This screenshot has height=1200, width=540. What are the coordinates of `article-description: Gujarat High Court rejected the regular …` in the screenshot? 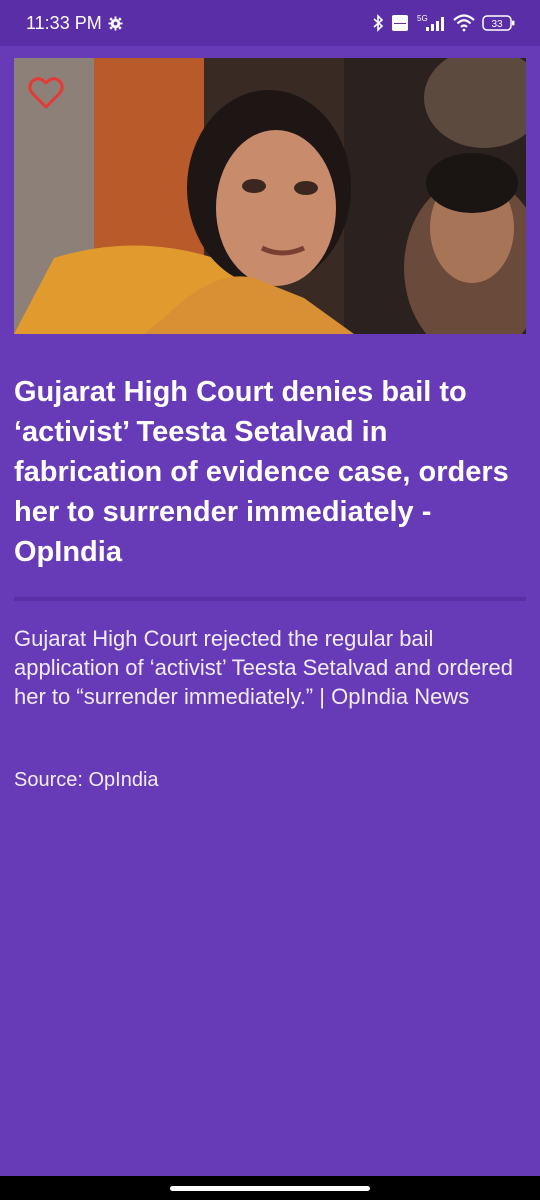 It's located at (263, 667).